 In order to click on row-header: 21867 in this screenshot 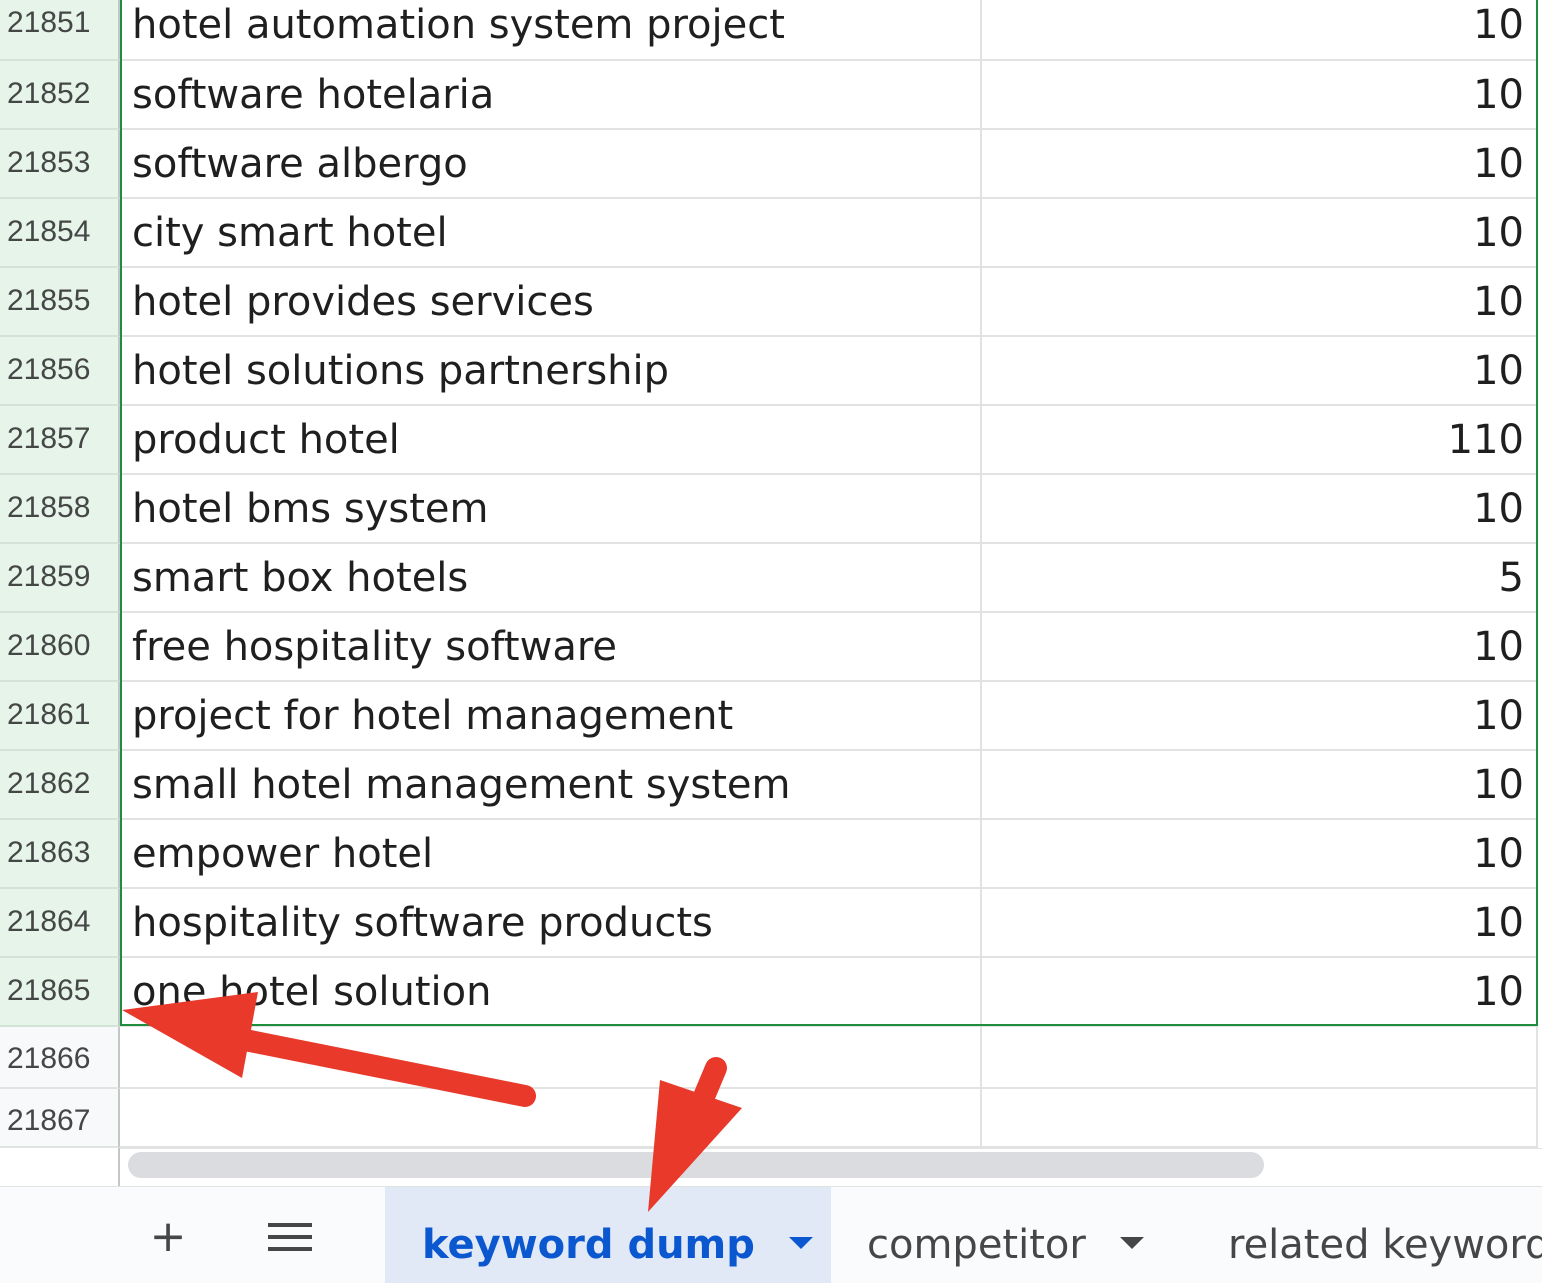, I will do `click(60, 1118)`.